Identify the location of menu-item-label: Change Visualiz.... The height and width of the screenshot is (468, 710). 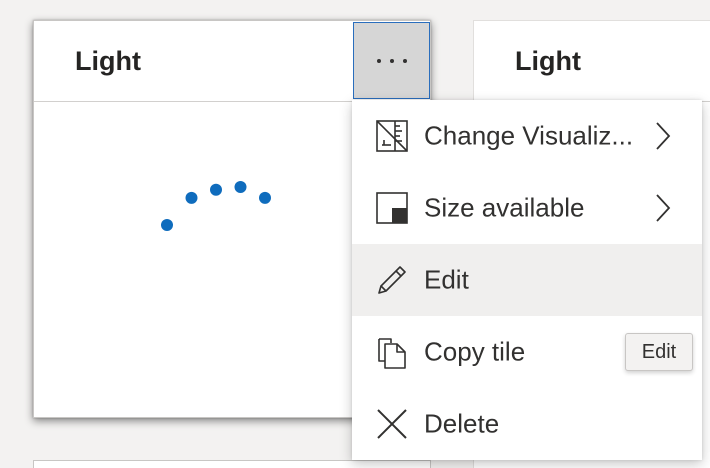
(529, 135).